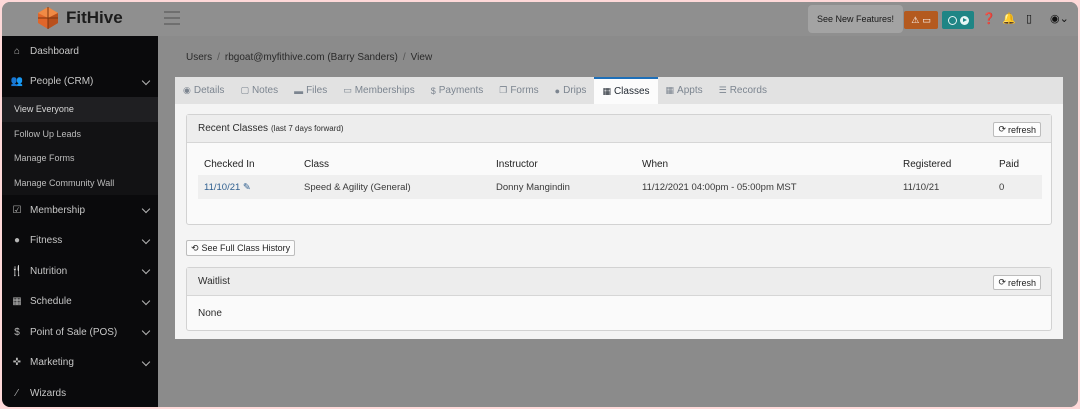  I want to click on id-card-icon: ▭, so click(347, 90).